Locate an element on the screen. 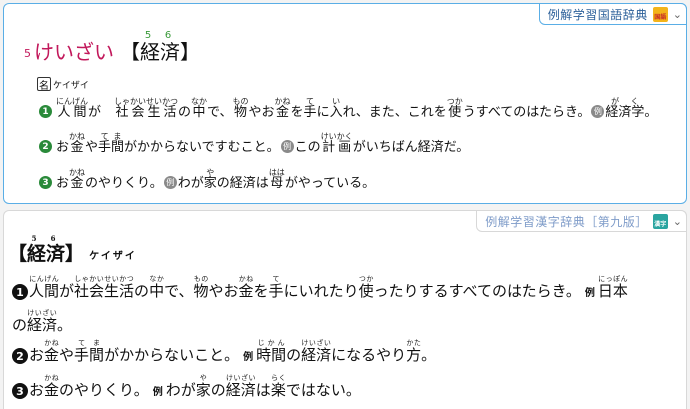  kanji-dictionary-icon: 漢字 is located at coordinates (660, 221).